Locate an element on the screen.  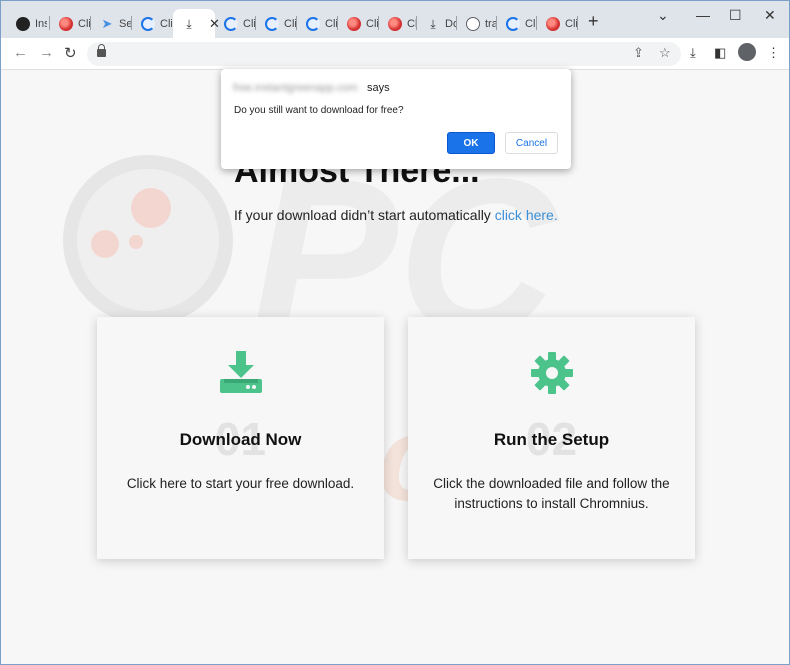
share-icon: ⇪ is located at coordinates (638, 53).